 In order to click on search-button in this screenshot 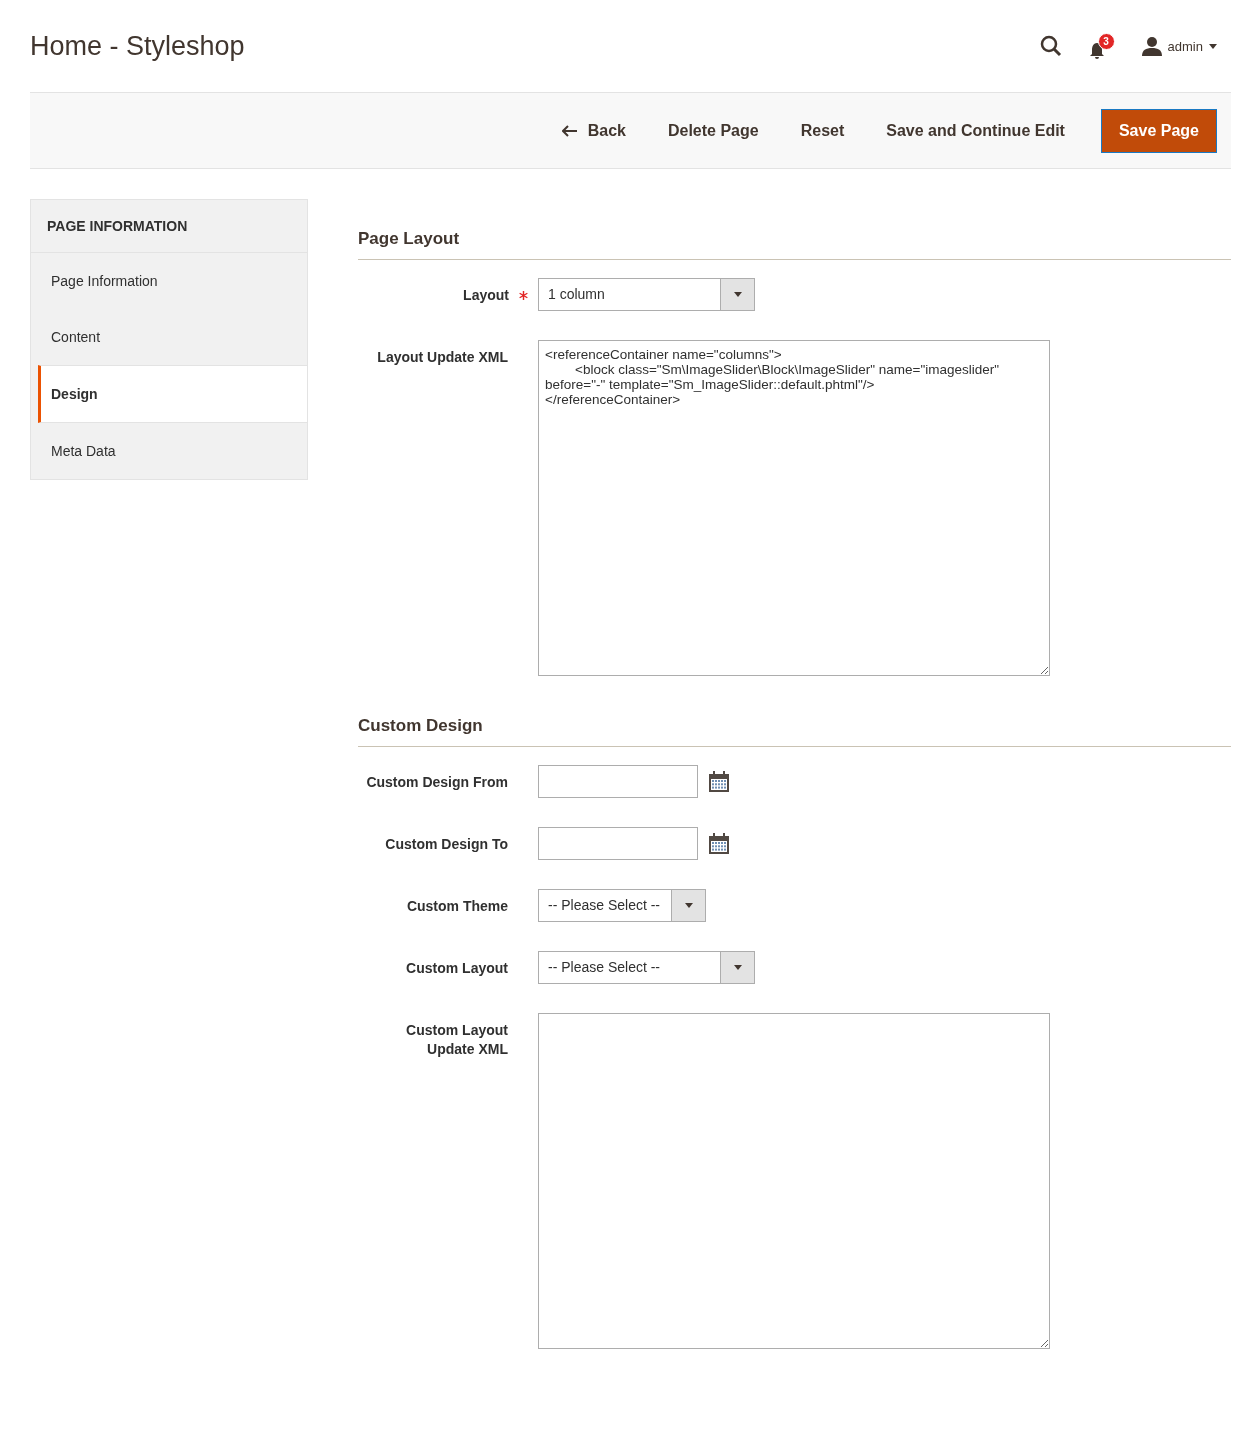, I will do `click(1050, 46)`.